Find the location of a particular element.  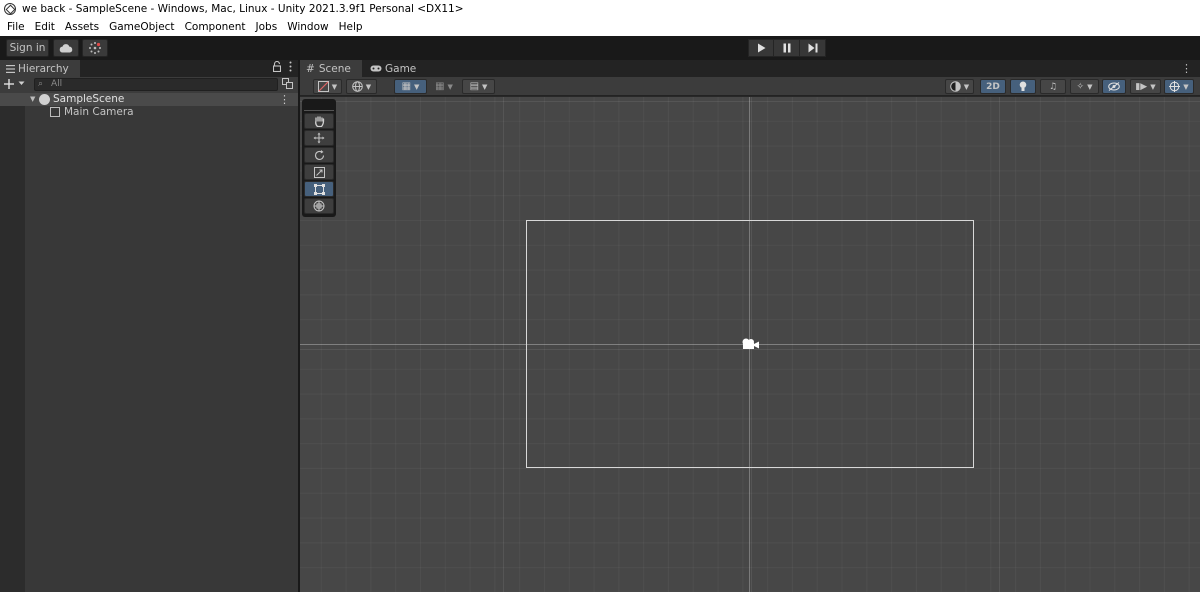

play-icon is located at coordinates (761, 48).